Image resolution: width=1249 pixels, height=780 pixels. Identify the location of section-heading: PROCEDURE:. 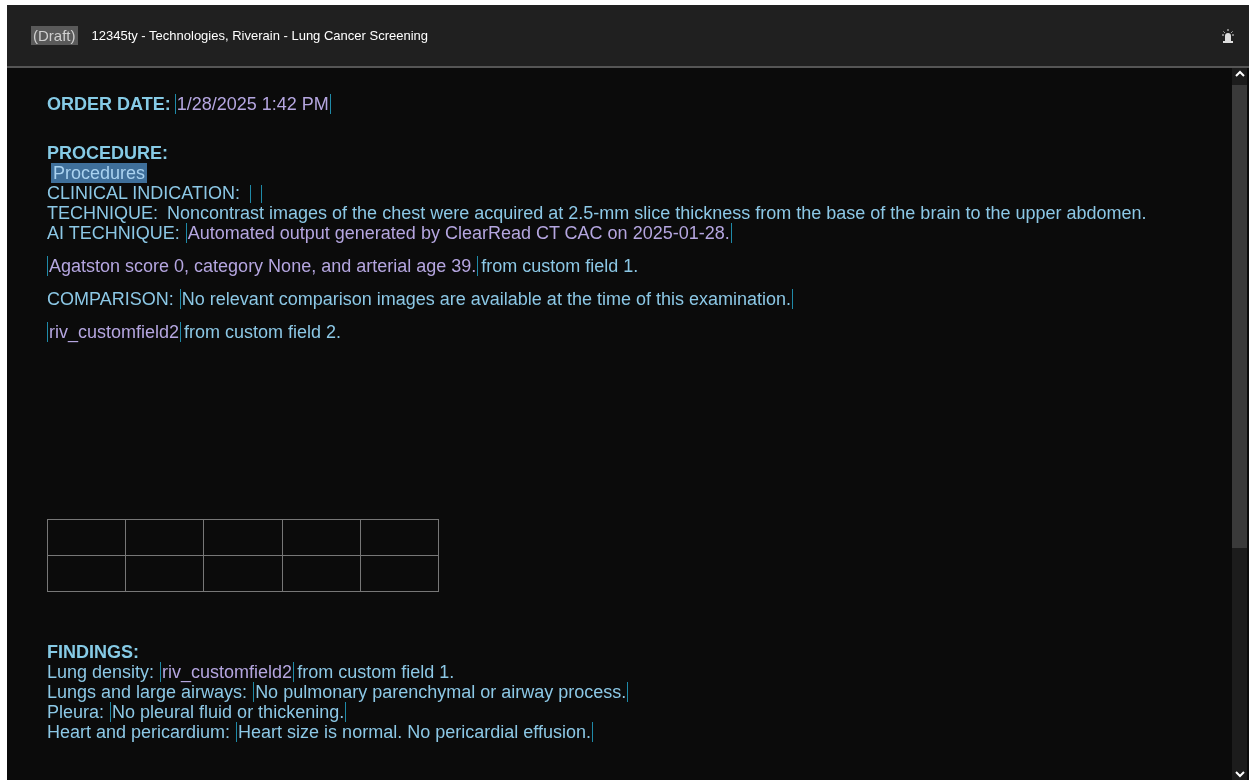
(107, 153).